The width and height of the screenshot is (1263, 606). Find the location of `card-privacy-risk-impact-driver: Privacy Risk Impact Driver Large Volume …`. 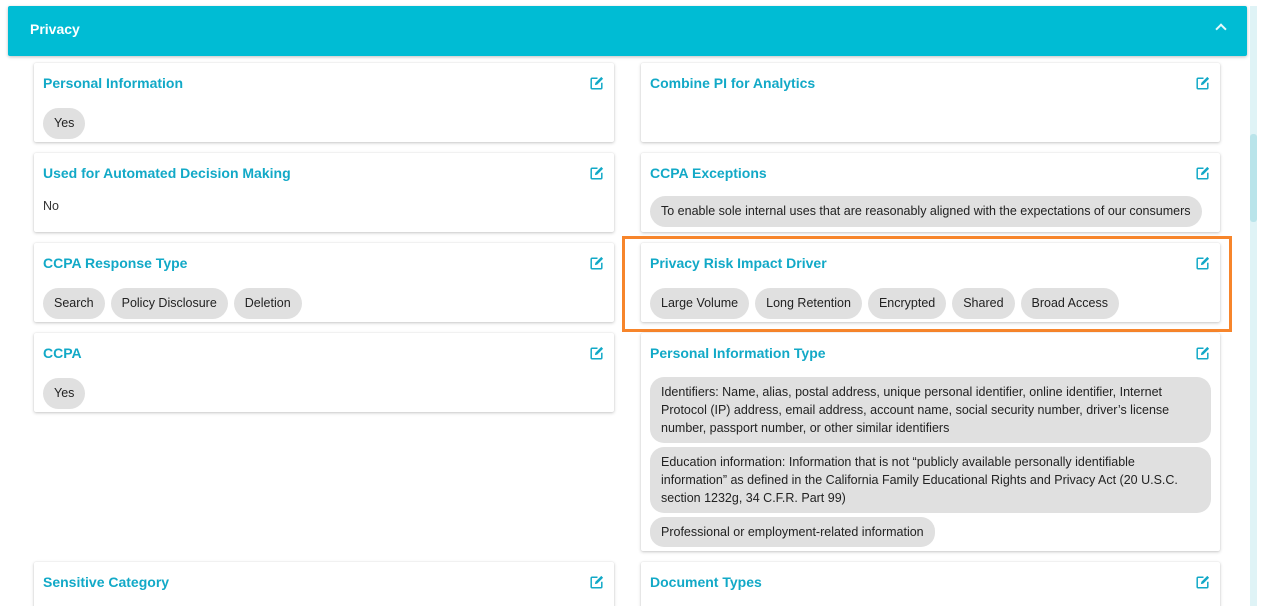

card-privacy-risk-impact-driver: Privacy Risk Impact Driver Large Volume … is located at coordinates (930, 282).